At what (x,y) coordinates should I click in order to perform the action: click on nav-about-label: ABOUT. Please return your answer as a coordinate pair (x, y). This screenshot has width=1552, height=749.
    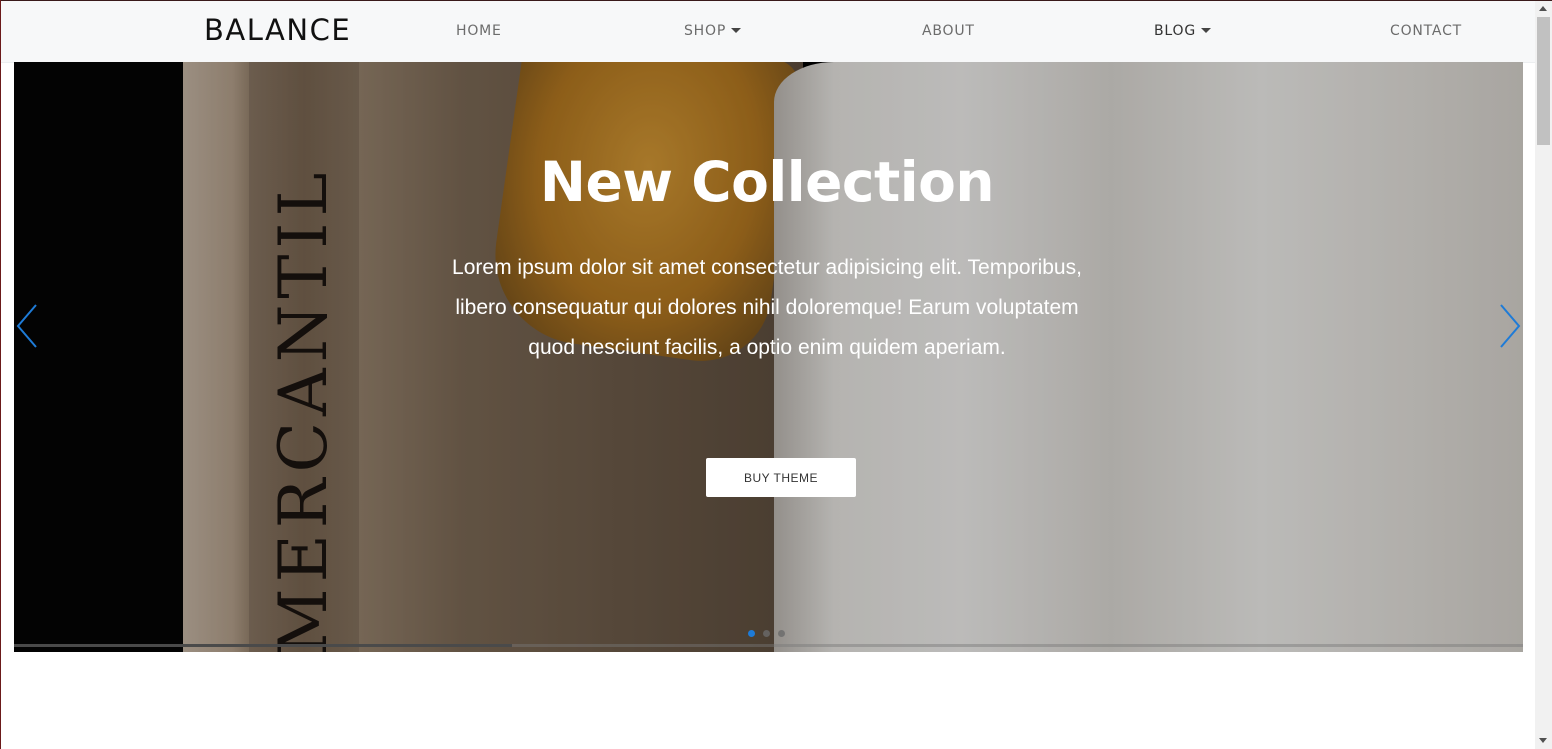
    Looking at the image, I should click on (948, 31).